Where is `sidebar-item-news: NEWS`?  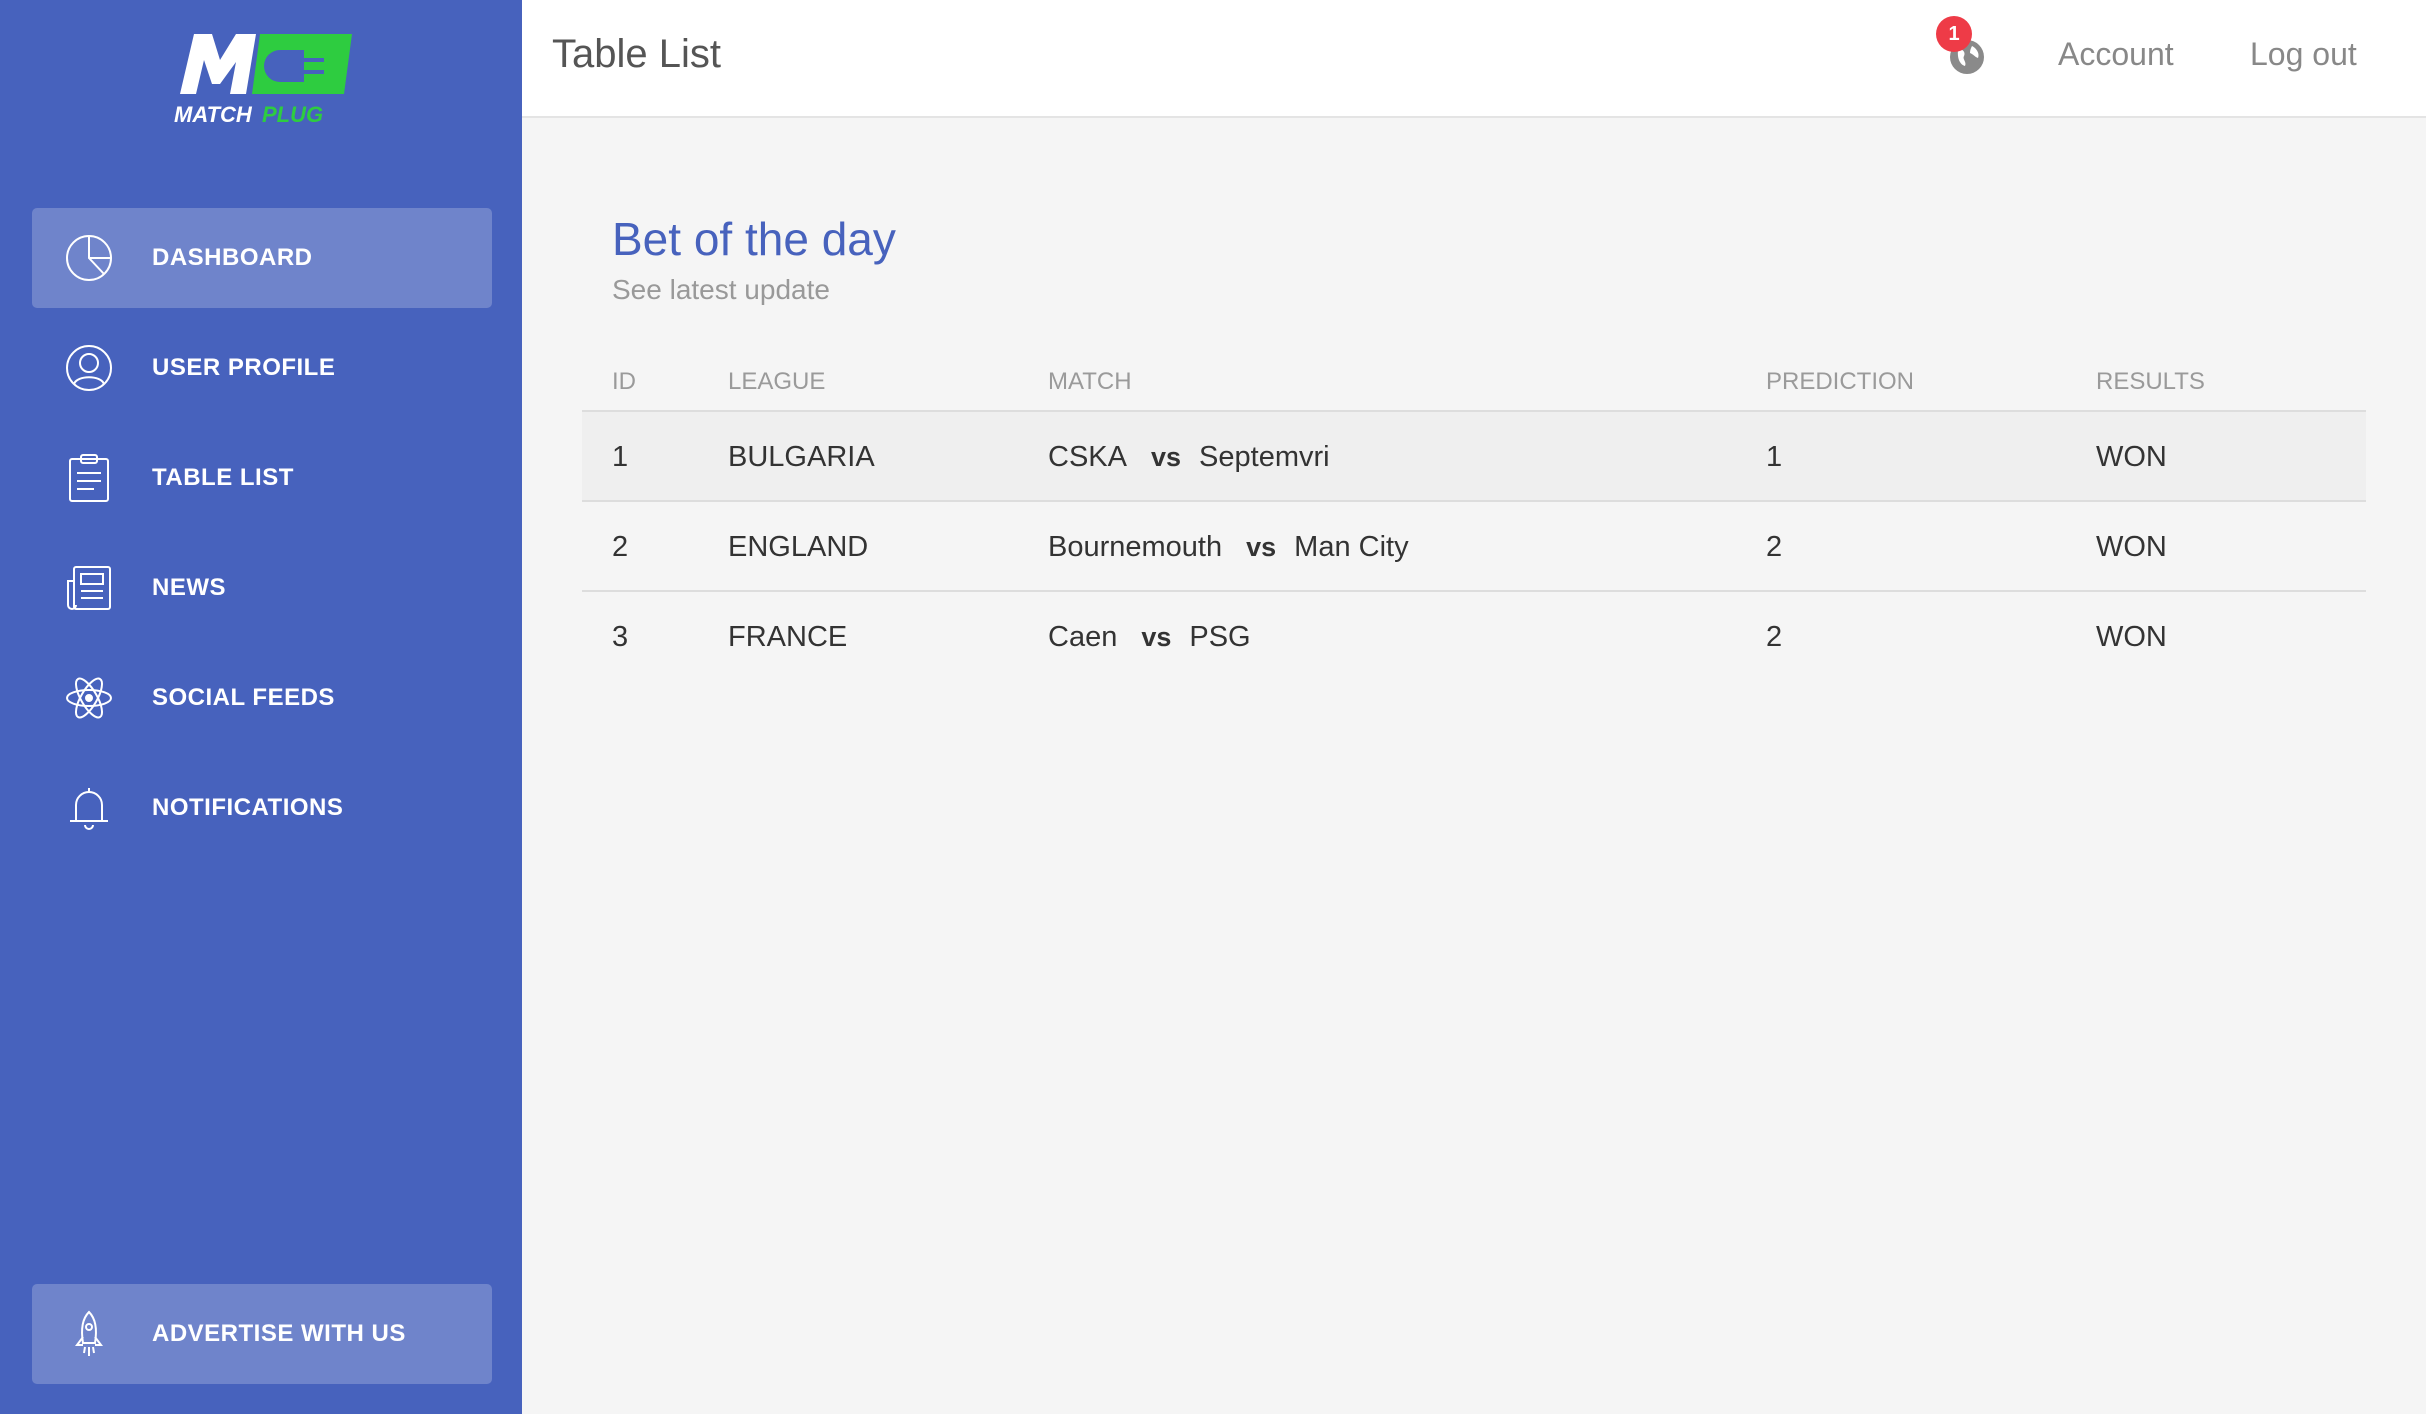
sidebar-item-news: NEWS is located at coordinates (262, 588).